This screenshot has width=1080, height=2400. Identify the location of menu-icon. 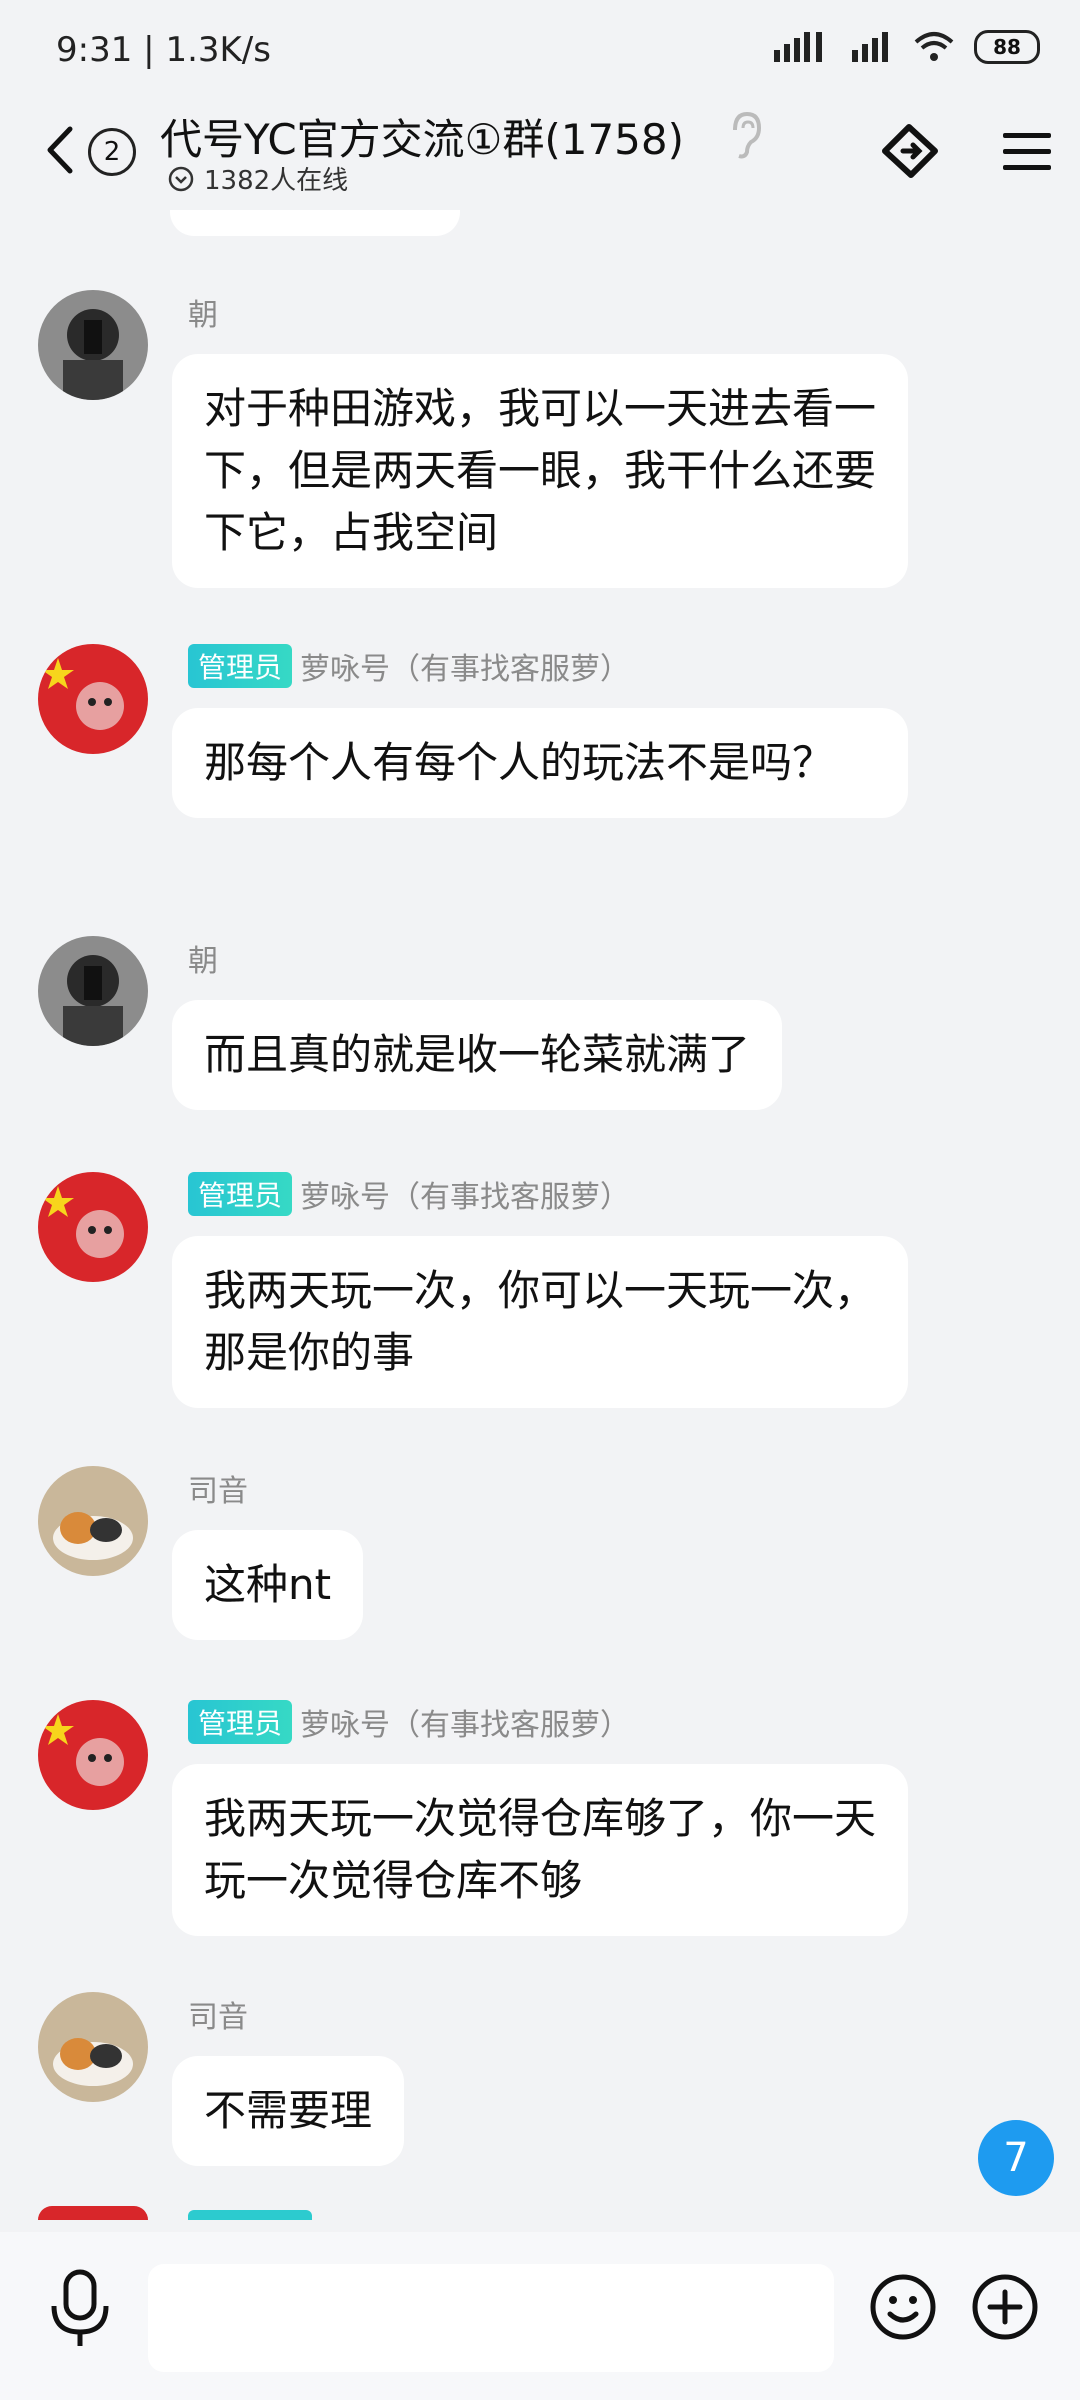
(1027, 151).